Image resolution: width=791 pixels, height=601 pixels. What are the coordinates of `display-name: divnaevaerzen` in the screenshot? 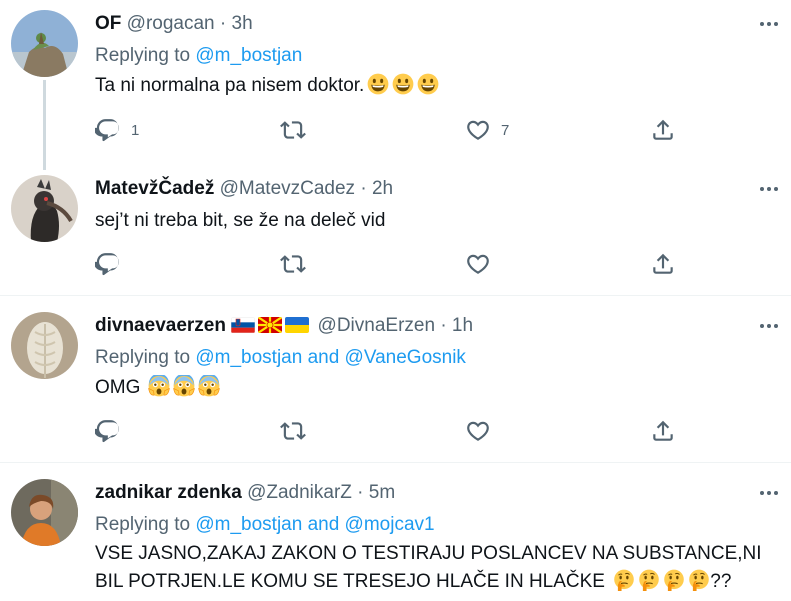 It's located at (160, 325).